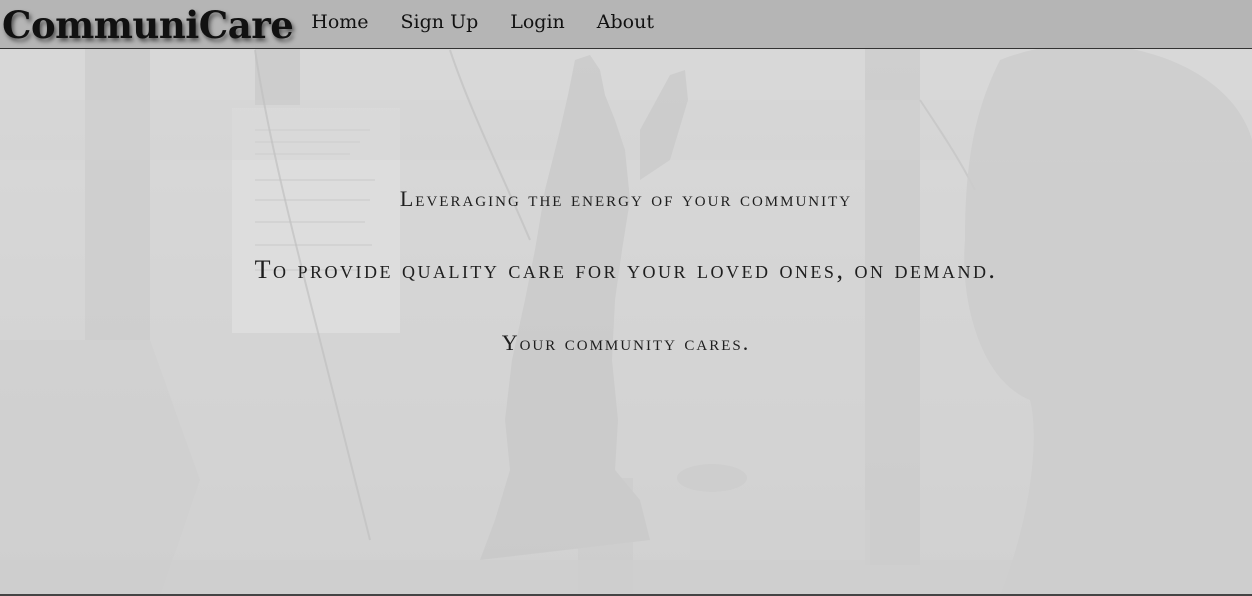 The width and height of the screenshot is (1252, 596). I want to click on hero-tagline: Leveraging the energy of your community, so click(626, 198).